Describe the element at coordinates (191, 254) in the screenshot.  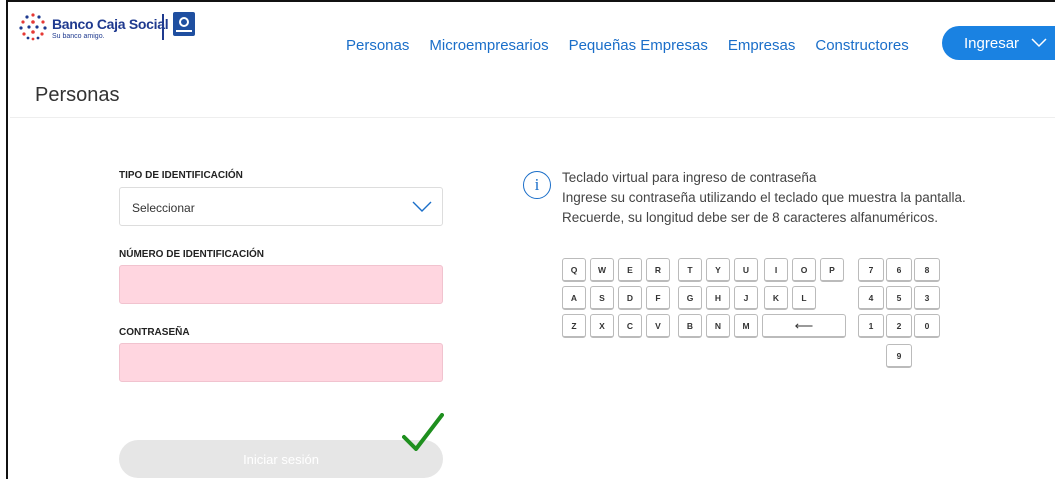
I see `id-number-label: NÚMERO DE IDENTIFICACIÓN` at that location.